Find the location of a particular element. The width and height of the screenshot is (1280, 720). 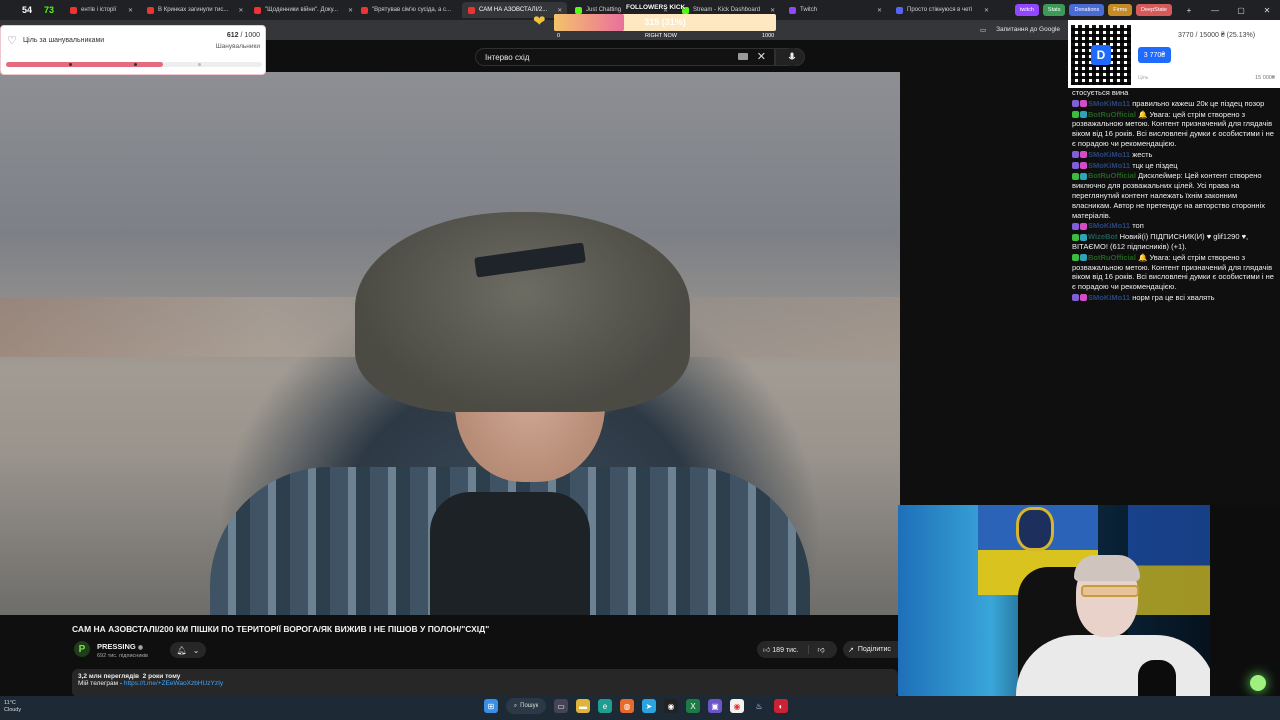

goal-marker is located at coordinates (135, 64).